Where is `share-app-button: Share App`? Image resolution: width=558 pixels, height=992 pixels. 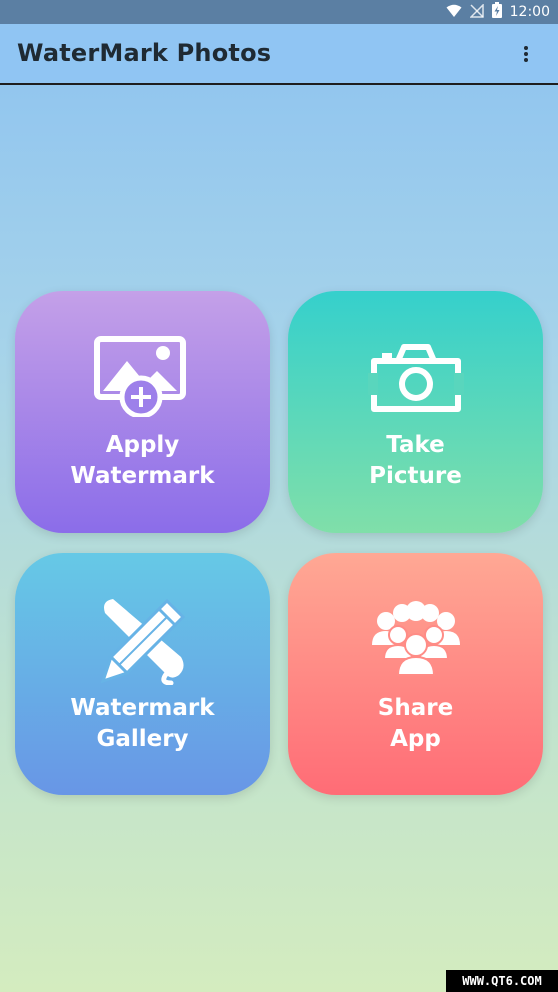 share-app-button: Share App is located at coordinates (415, 674).